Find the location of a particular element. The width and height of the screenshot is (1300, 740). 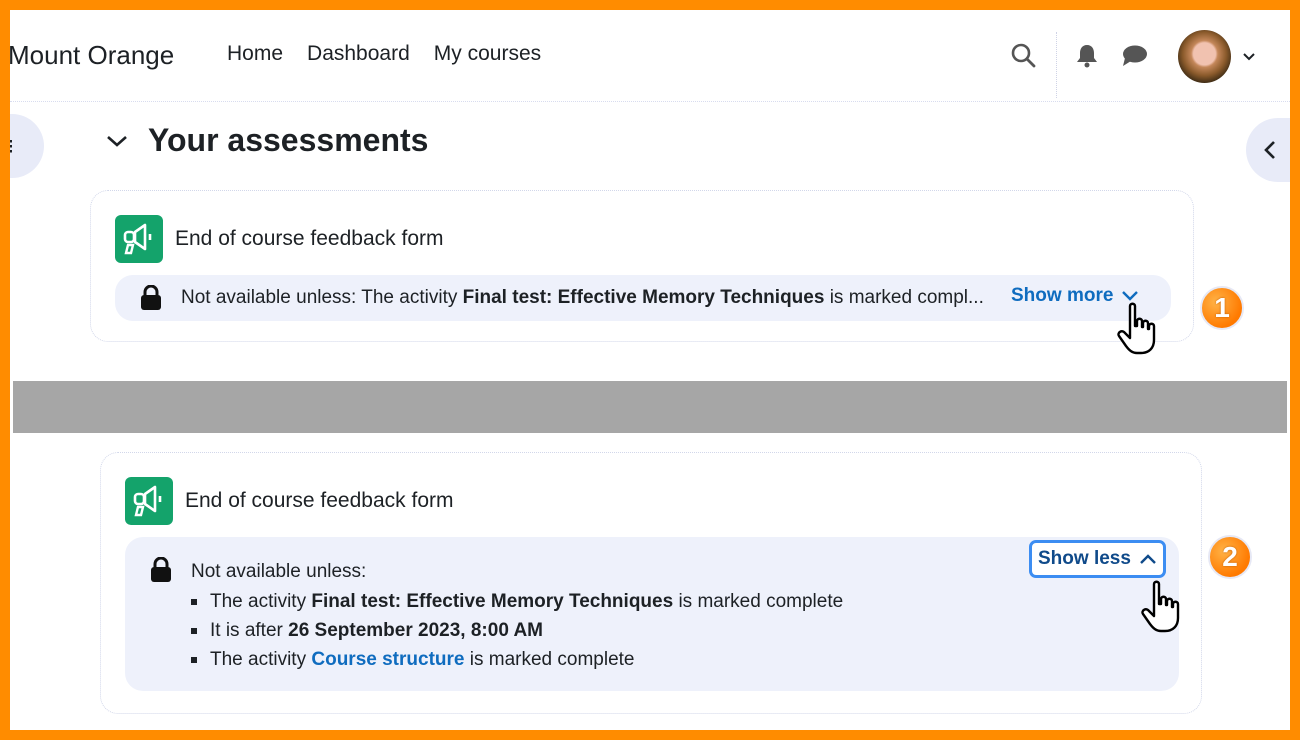

notifications-button is located at coordinates (1087, 56).